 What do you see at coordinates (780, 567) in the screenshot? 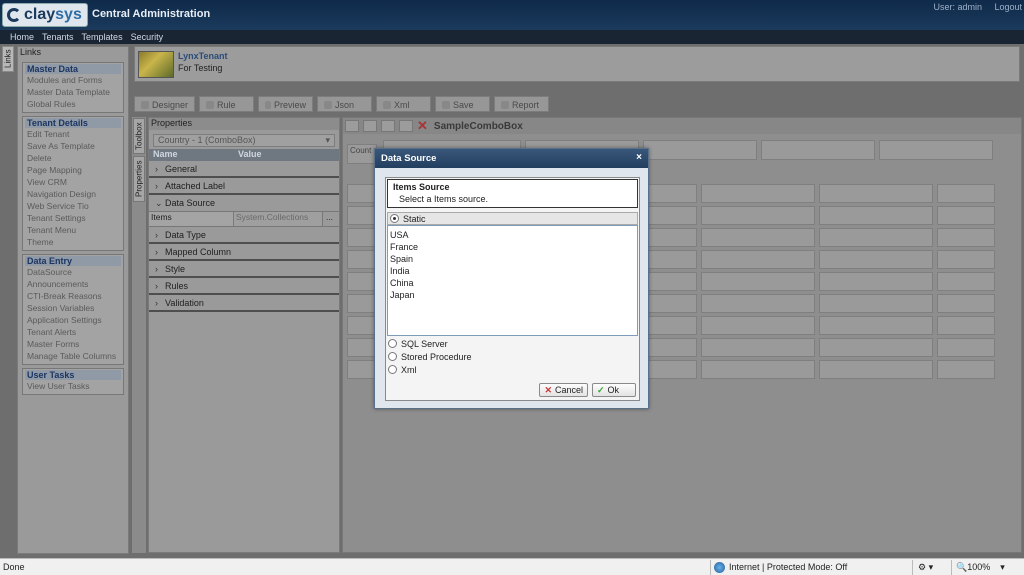
I see `security-zone: Internet | Protected Mode: Off` at bounding box center [780, 567].